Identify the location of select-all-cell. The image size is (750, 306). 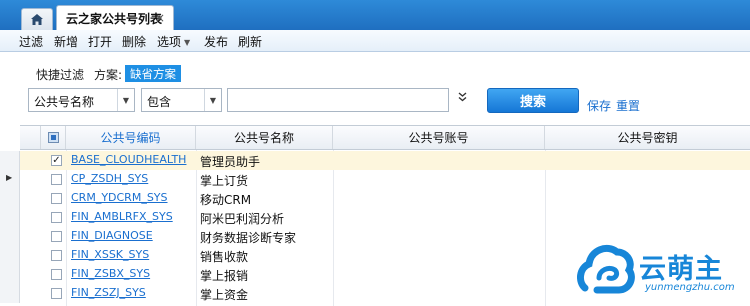
(53, 137).